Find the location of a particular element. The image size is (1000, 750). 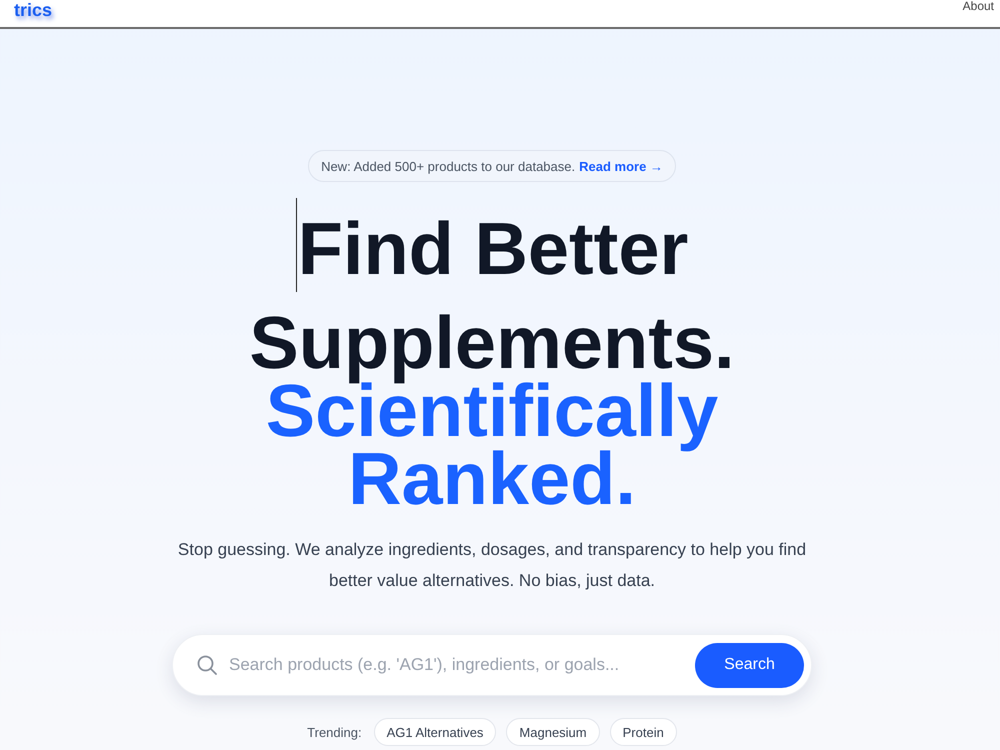

trending-label: Trending: is located at coordinates (334, 732).